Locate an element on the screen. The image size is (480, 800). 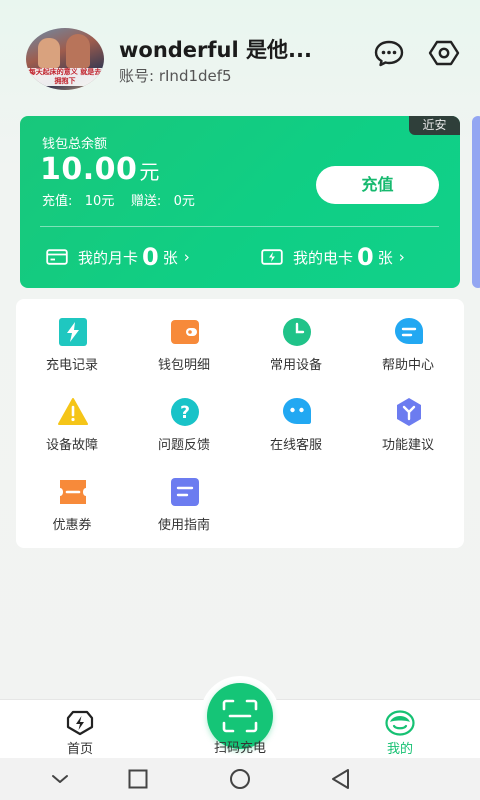
coupon-icon is located at coordinates (73, 492).